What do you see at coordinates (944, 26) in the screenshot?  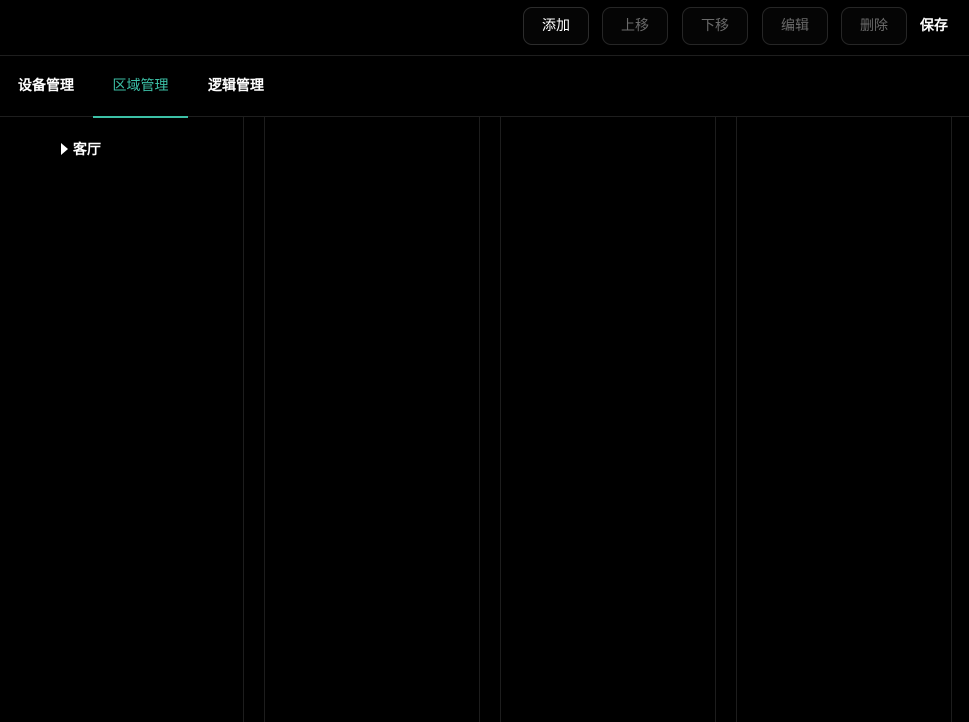 I see `save-button: 保存` at bounding box center [944, 26].